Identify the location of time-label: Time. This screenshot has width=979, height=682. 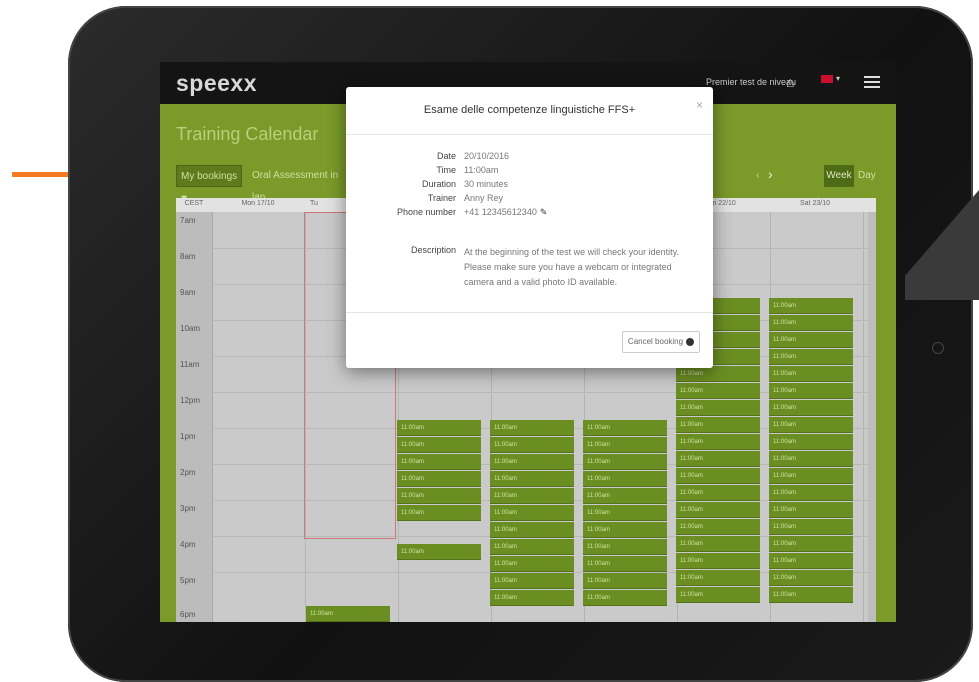
(446, 170).